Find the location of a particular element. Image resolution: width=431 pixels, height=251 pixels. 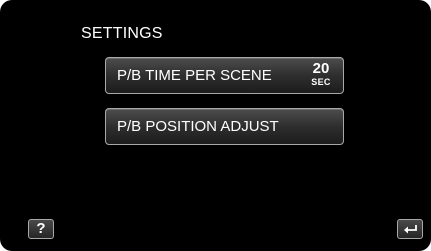

help-button: ? is located at coordinates (41, 229).